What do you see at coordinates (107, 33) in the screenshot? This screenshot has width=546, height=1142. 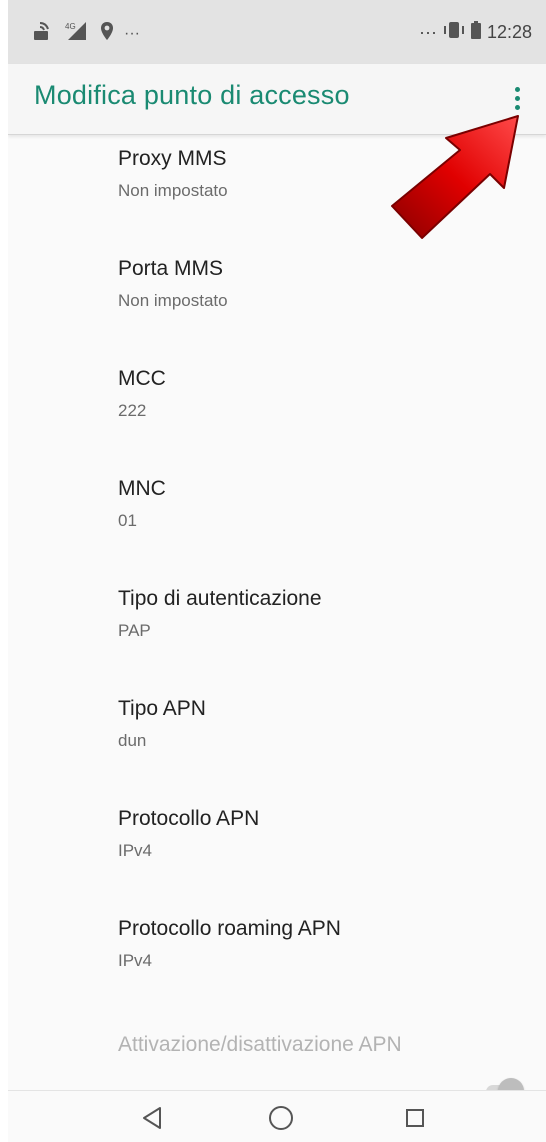 I see `location-icon` at bounding box center [107, 33].